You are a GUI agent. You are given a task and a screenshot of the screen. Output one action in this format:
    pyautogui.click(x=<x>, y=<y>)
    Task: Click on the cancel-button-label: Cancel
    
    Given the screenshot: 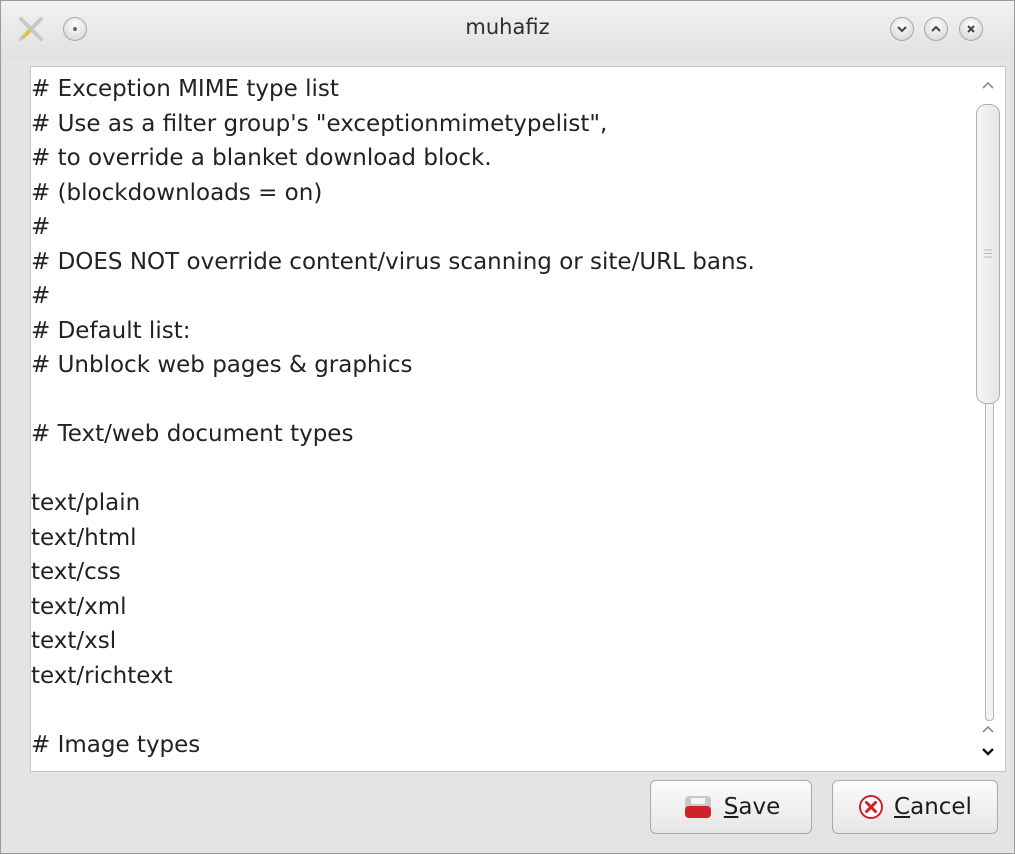 What is the action you would take?
    pyautogui.click(x=933, y=807)
    